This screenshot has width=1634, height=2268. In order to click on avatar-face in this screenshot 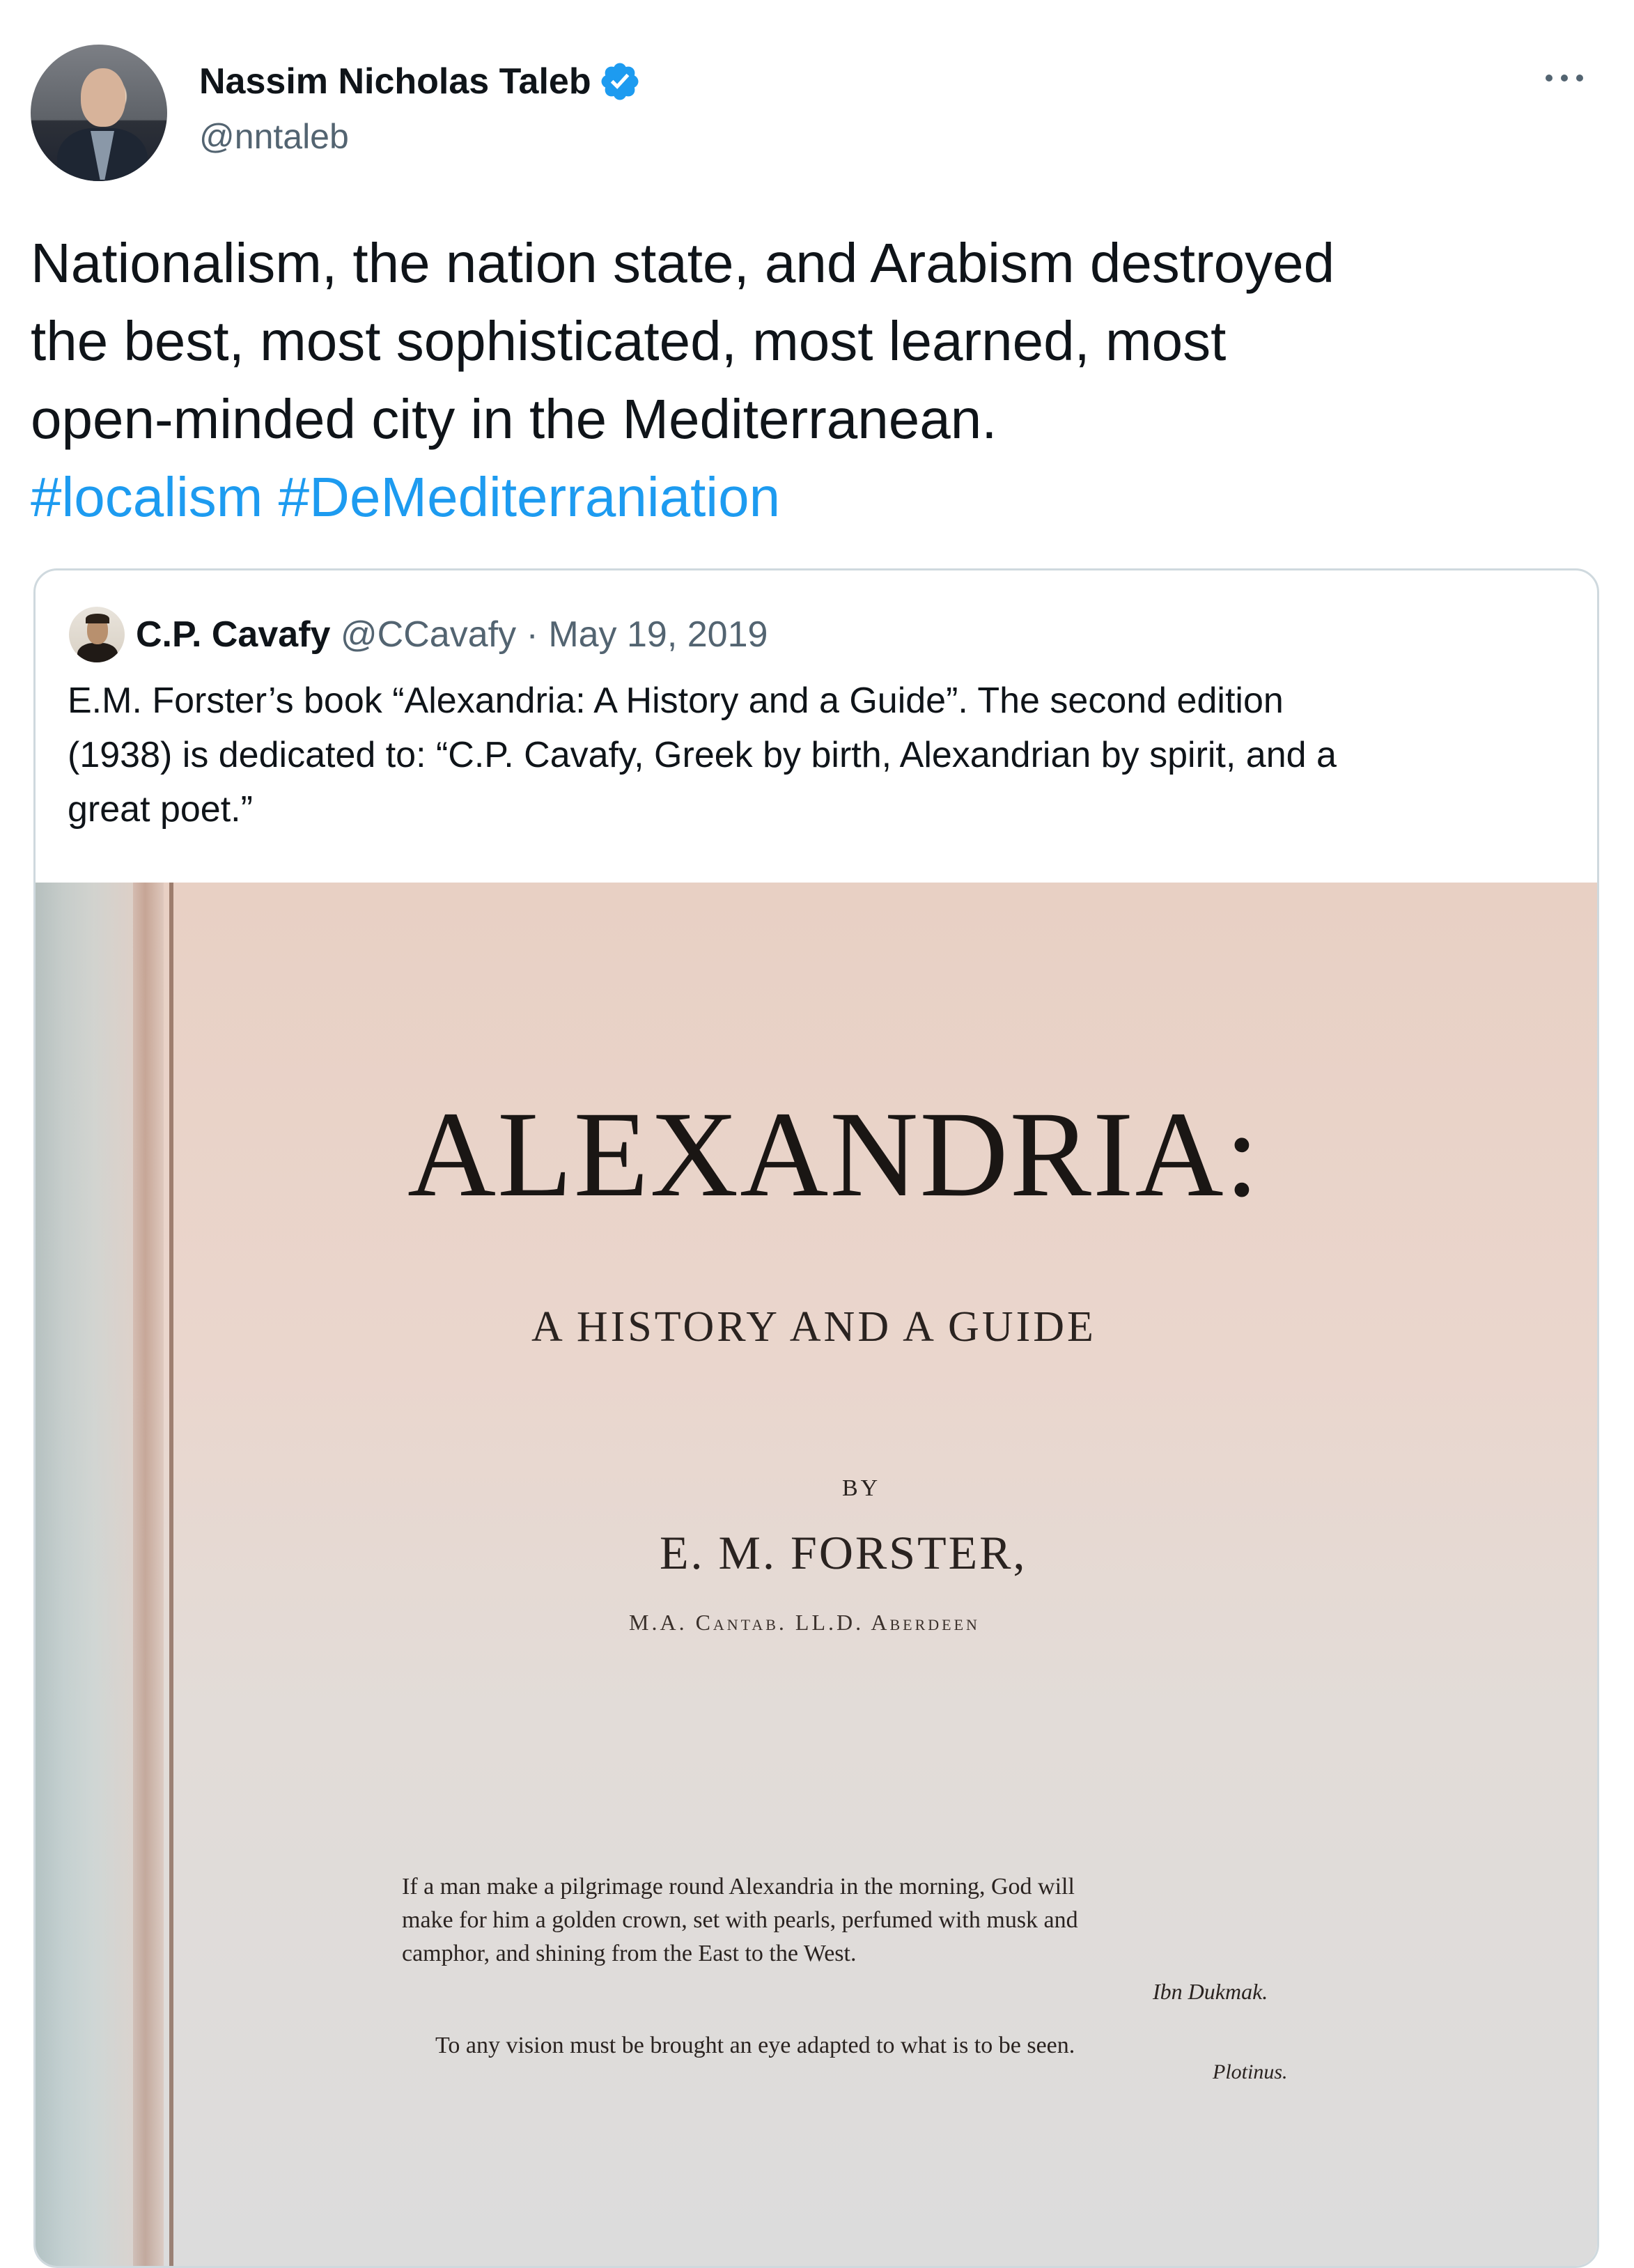, I will do `click(103, 97)`.